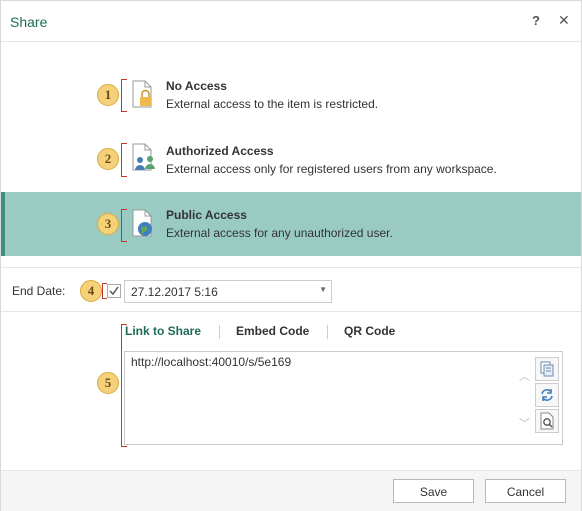  Describe the element at coordinates (91, 291) in the screenshot. I see `callout-badge-4: 4` at that location.